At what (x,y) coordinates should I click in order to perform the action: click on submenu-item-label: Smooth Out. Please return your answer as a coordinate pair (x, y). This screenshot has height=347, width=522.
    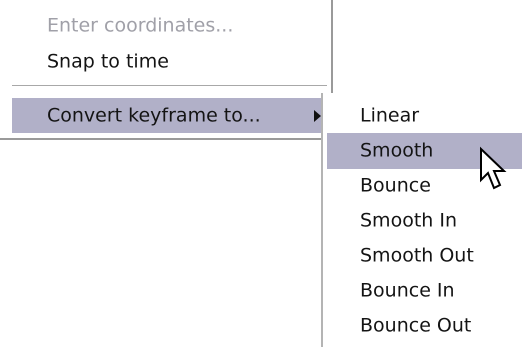
    Looking at the image, I should click on (417, 255).